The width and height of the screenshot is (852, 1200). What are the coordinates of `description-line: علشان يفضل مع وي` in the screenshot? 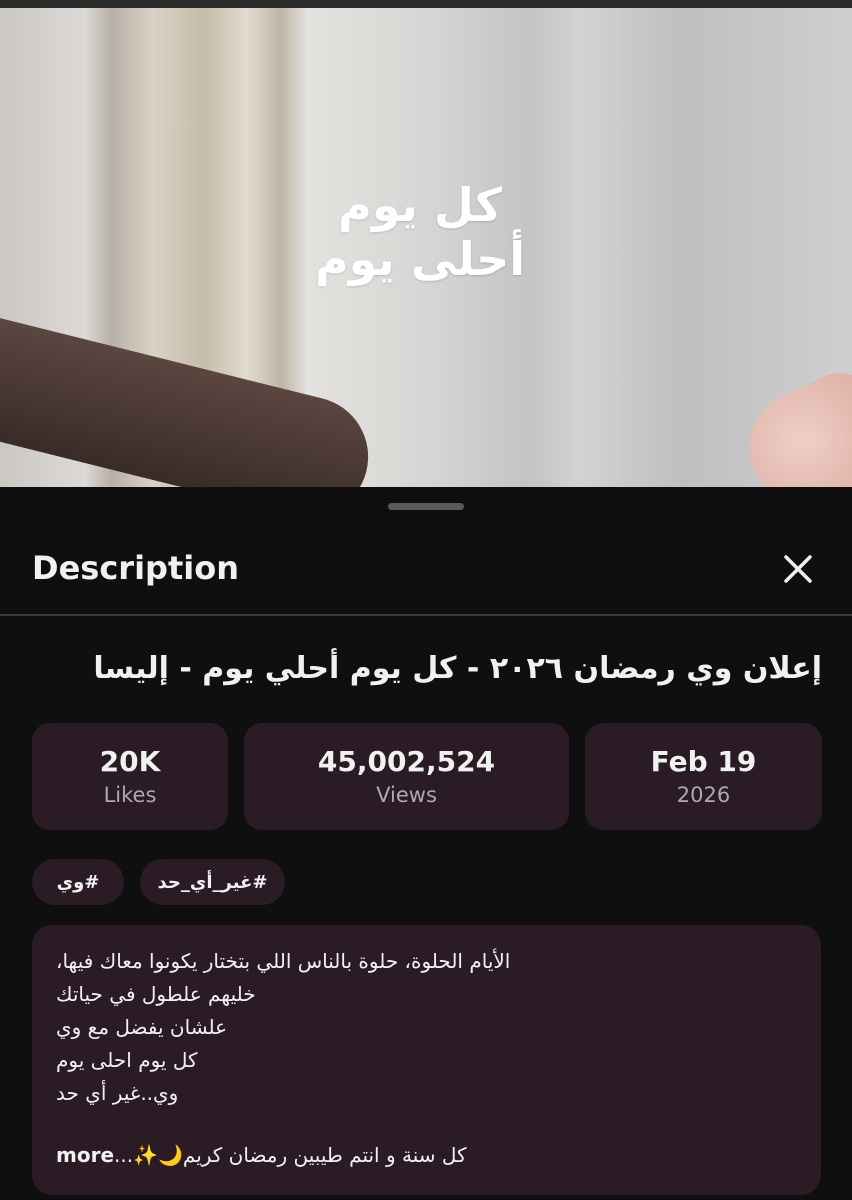 It's located at (142, 1027).